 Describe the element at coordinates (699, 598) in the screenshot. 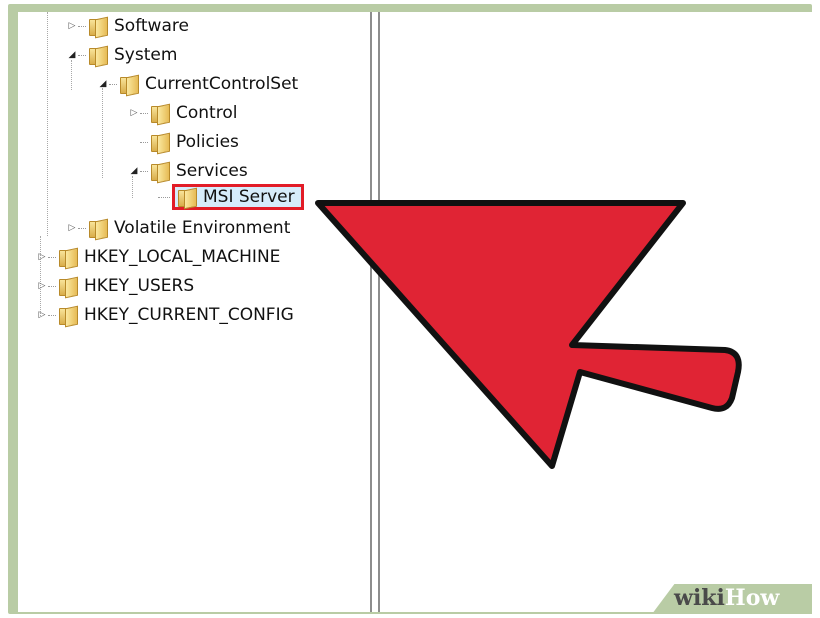

I see `watermark-wiki-text: wiki` at that location.